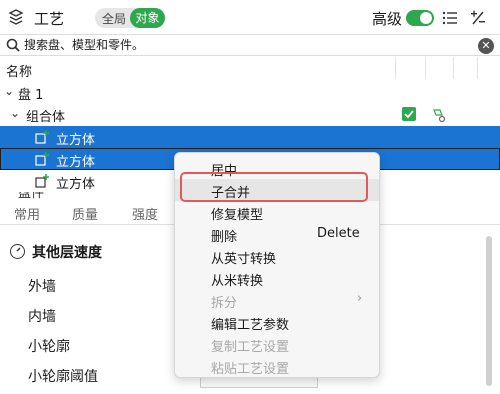 The height and width of the screenshot is (394, 500). Describe the element at coordinates (114, 18) in the screenshot. I see `scope-global-option: 全局` at that location.